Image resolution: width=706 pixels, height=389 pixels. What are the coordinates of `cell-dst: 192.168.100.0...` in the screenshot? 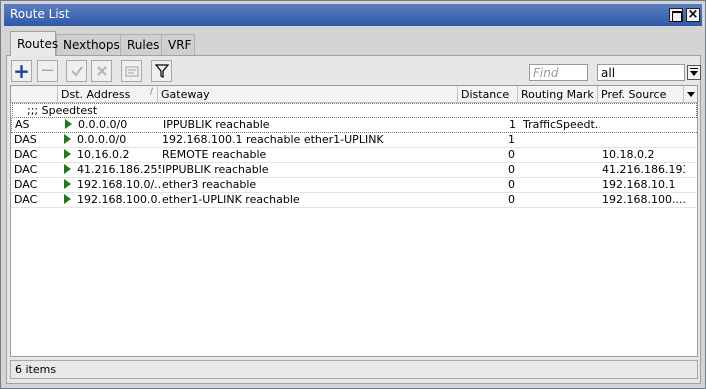 It's located at (111, 200).